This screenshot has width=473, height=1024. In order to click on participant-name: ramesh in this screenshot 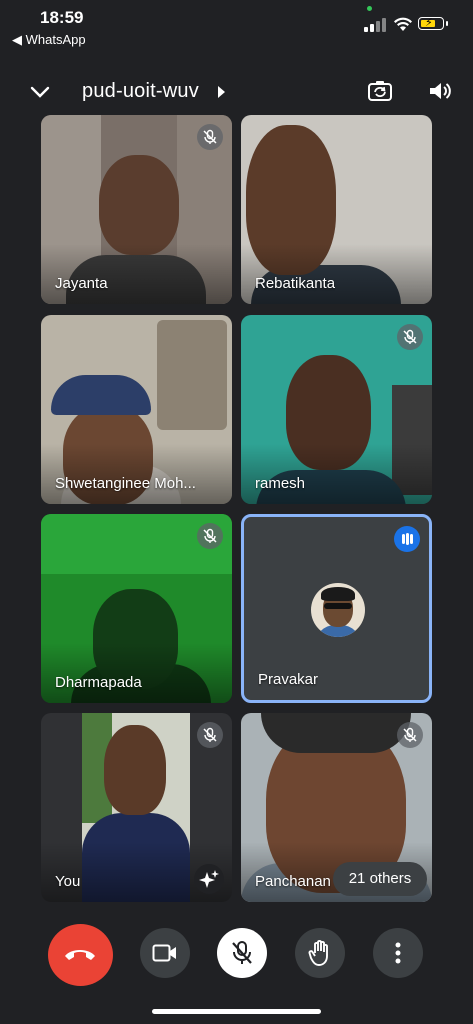, I will do `click(280, 483)`.